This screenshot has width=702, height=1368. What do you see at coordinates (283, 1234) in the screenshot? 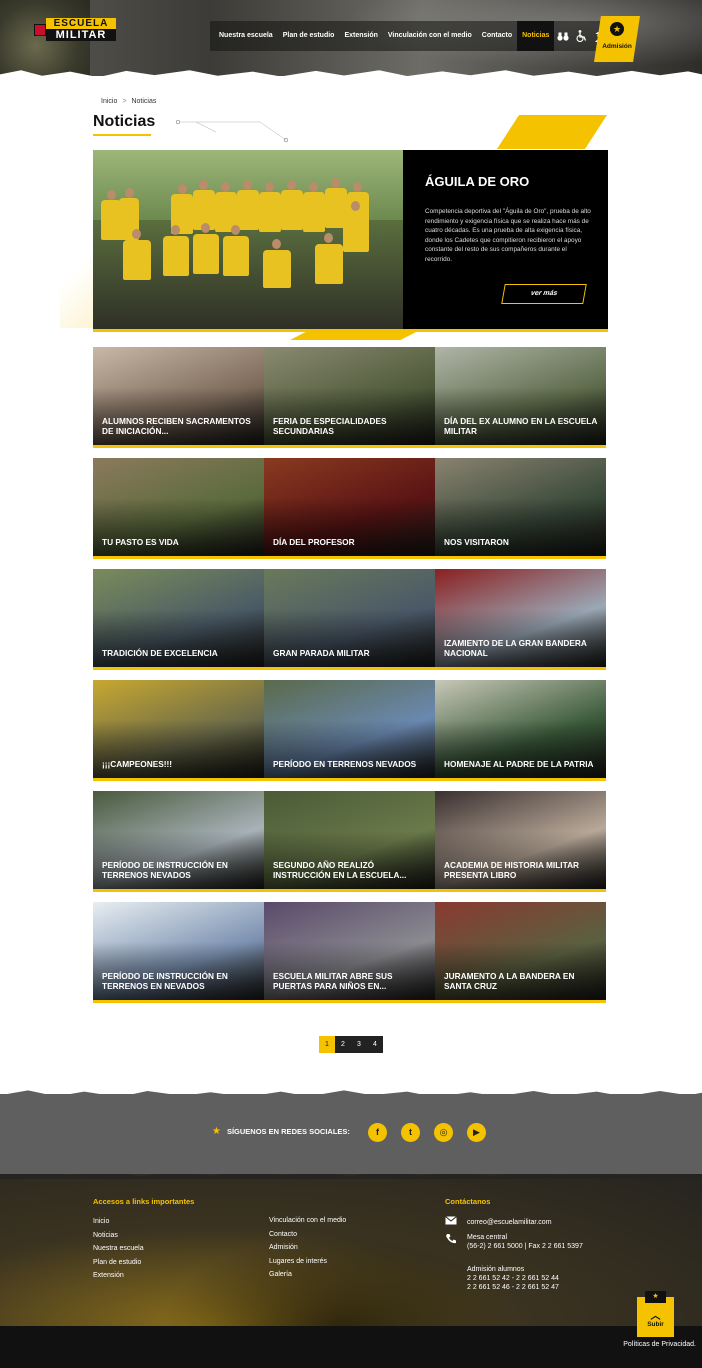
I see `footer-link-contacto: Contacto` at bounding box center [283, 1234].